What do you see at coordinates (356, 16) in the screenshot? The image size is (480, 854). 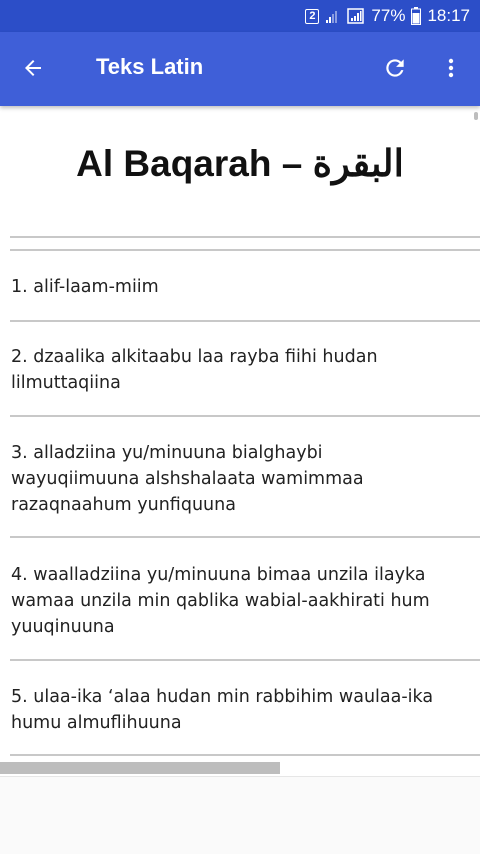 I see `signal-strength-icon` at bounding box center [356, 16].